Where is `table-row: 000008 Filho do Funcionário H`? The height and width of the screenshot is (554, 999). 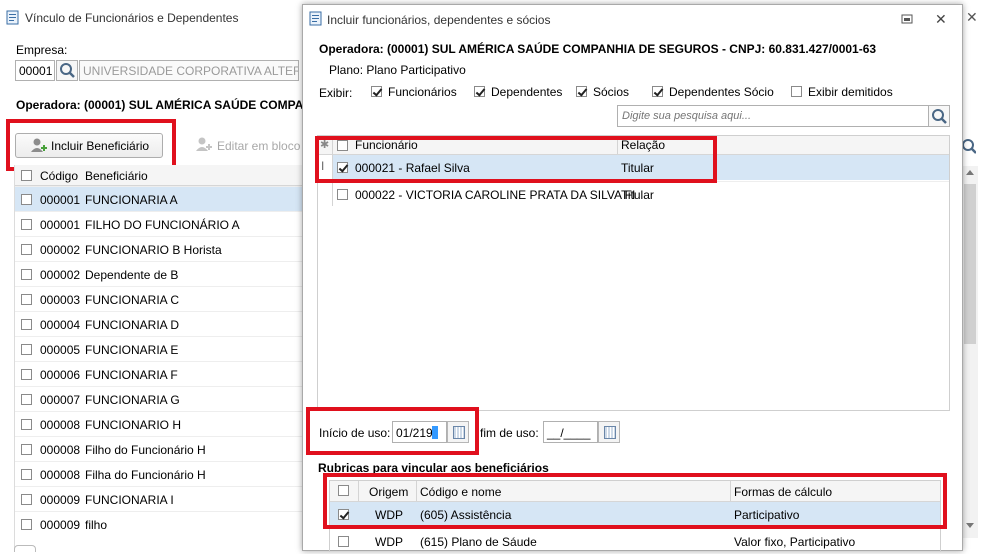
table-row: 000008 Filho do Funcionário H is located at coordinates (160, 448).